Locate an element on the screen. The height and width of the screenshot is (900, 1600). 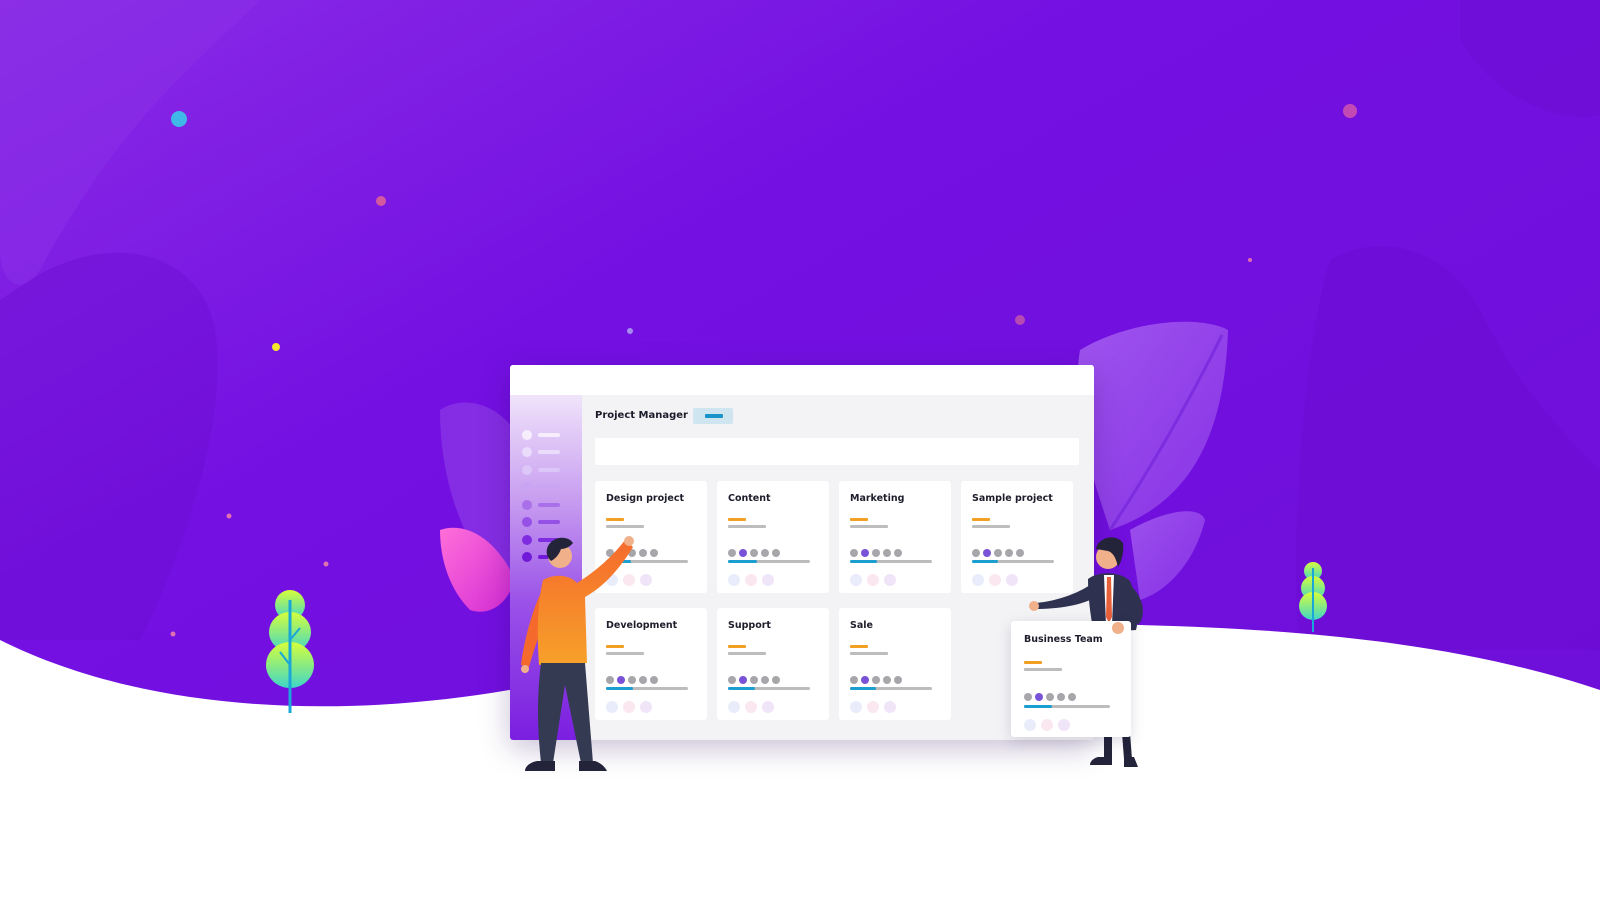
project-card-title: Support is located at coordinates (749, 625).